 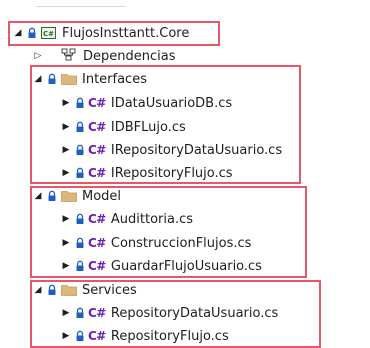 I want to click on file-label: IRepositoryDataUsuario.cs, so click(x=196, y=150).